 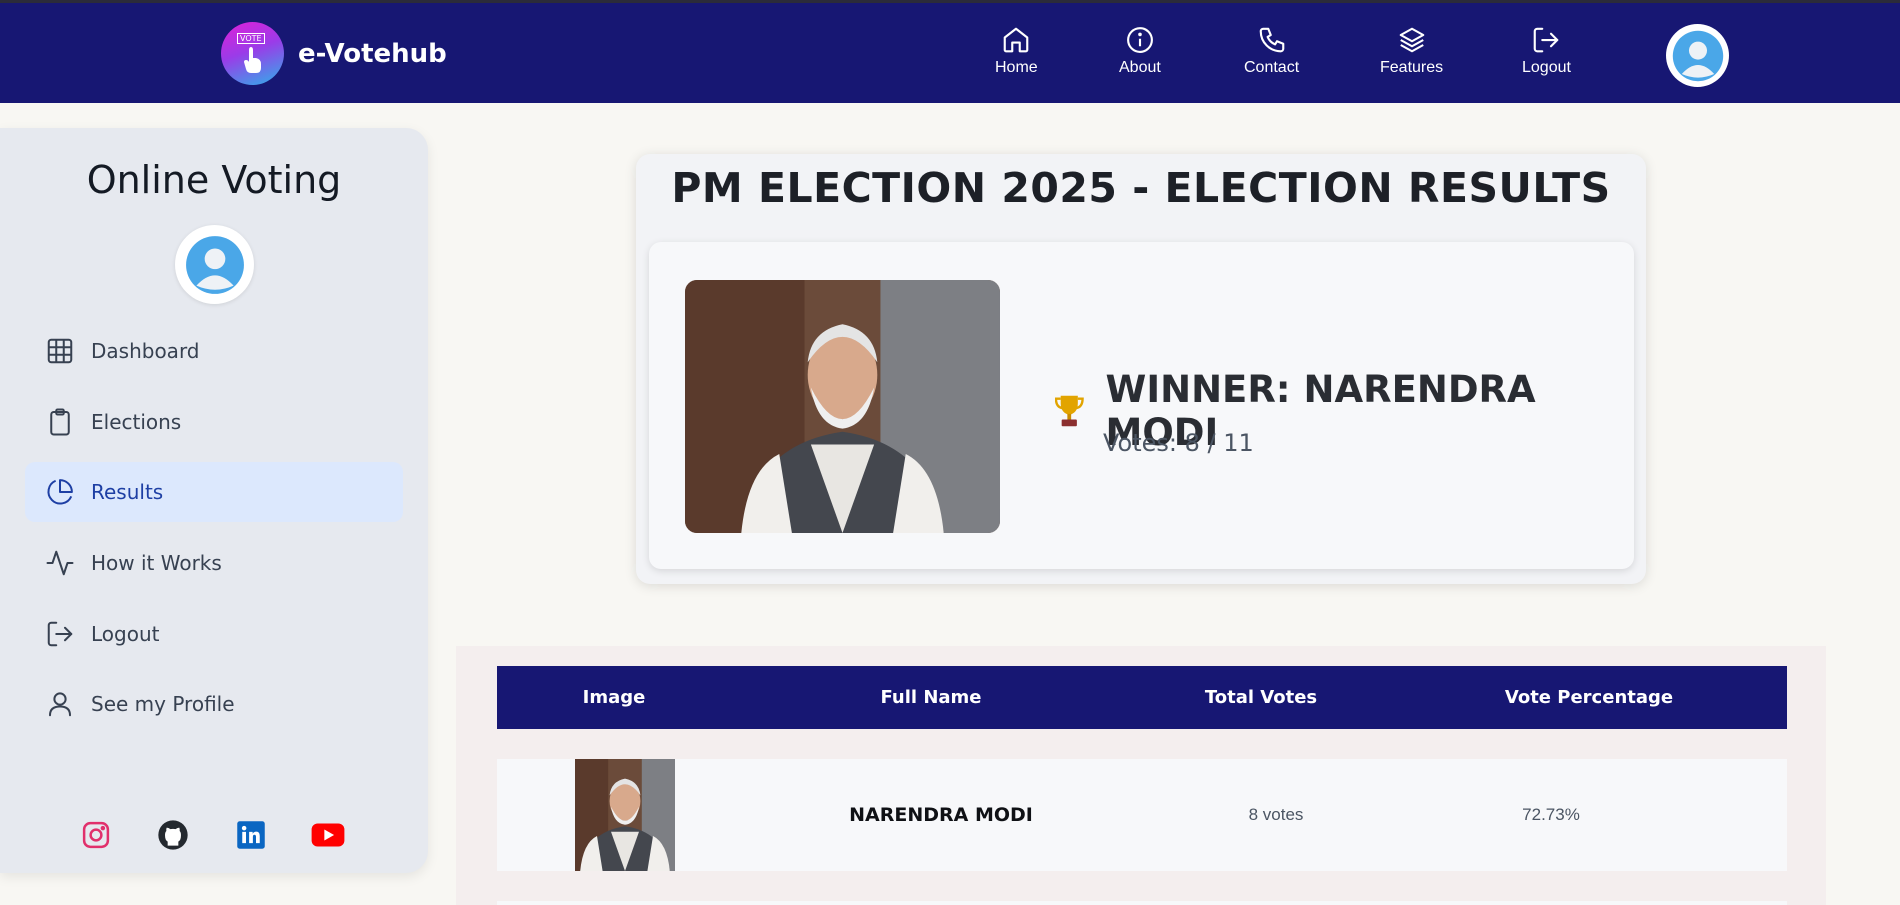 What do you see at coordinates (60, 351) in the screenshot?
I see `grid-icon` at bounding box center [60, 351].